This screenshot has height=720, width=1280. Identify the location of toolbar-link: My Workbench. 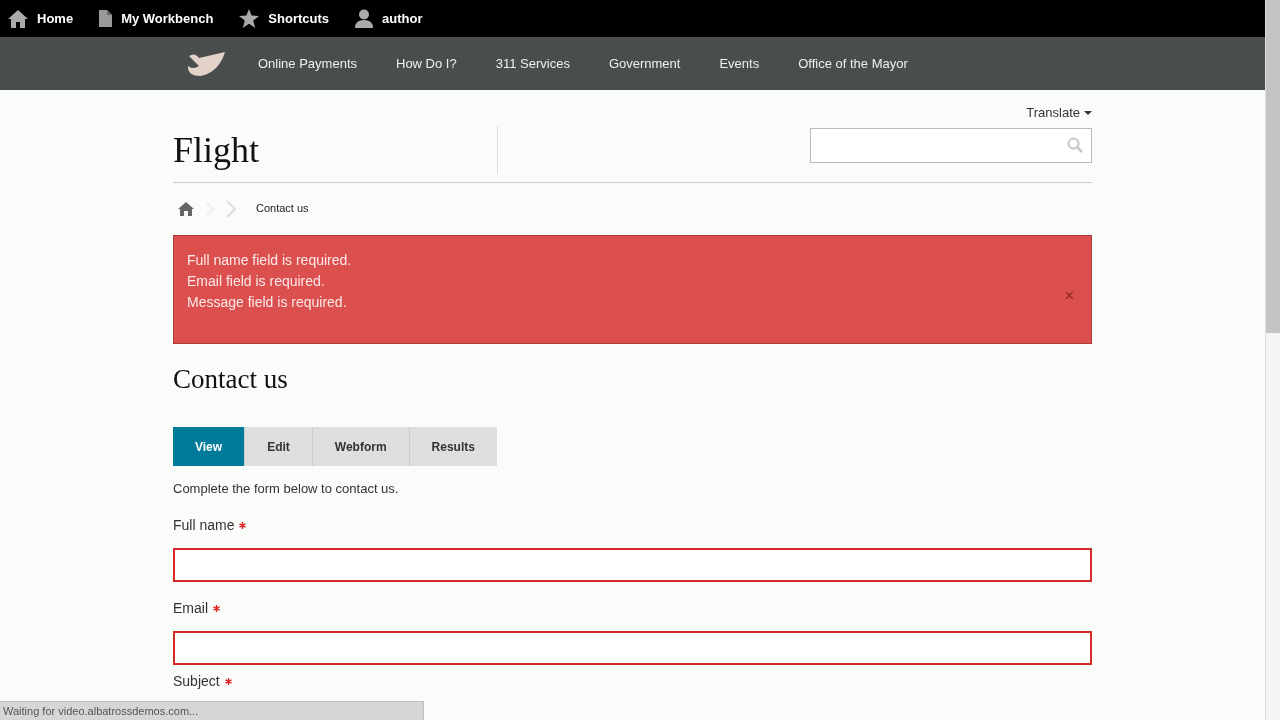
(156, 18).